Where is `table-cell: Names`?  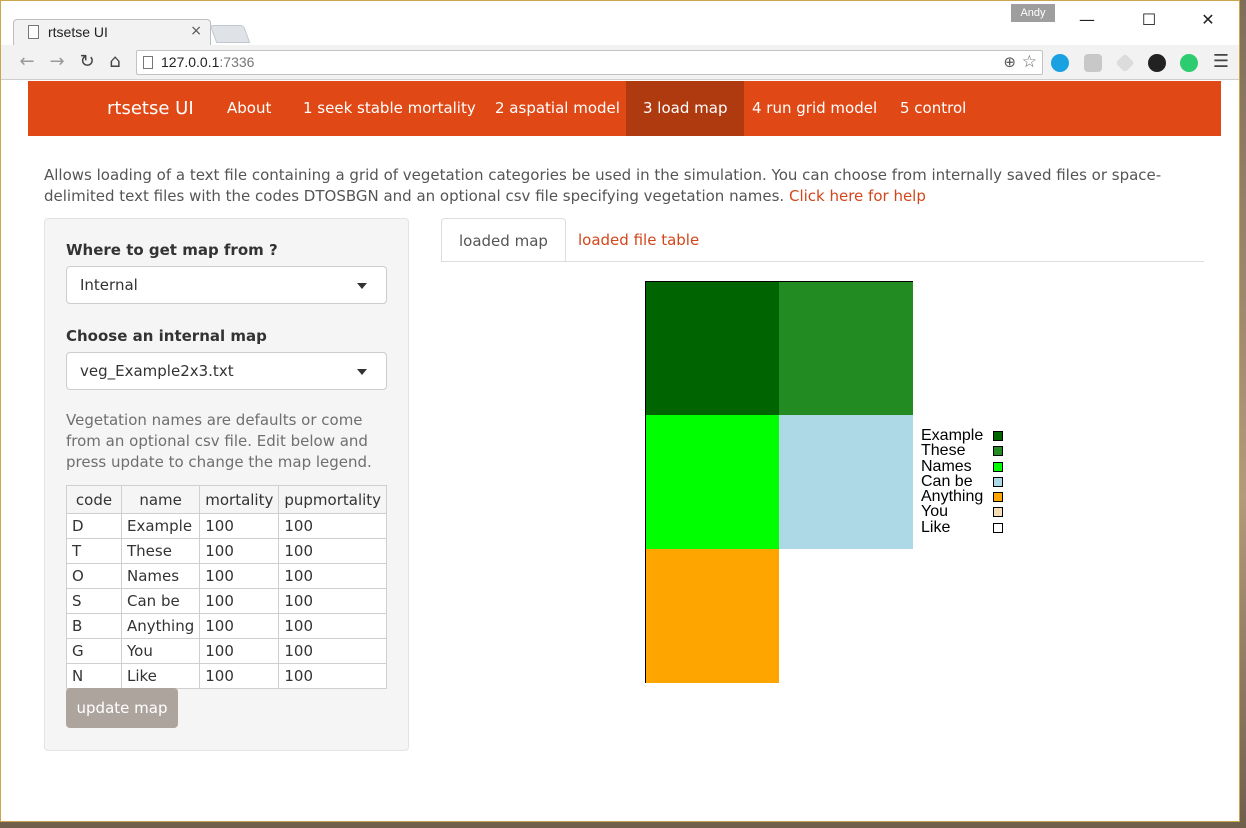
table-cell: Names is located at coordinates (160, 576).